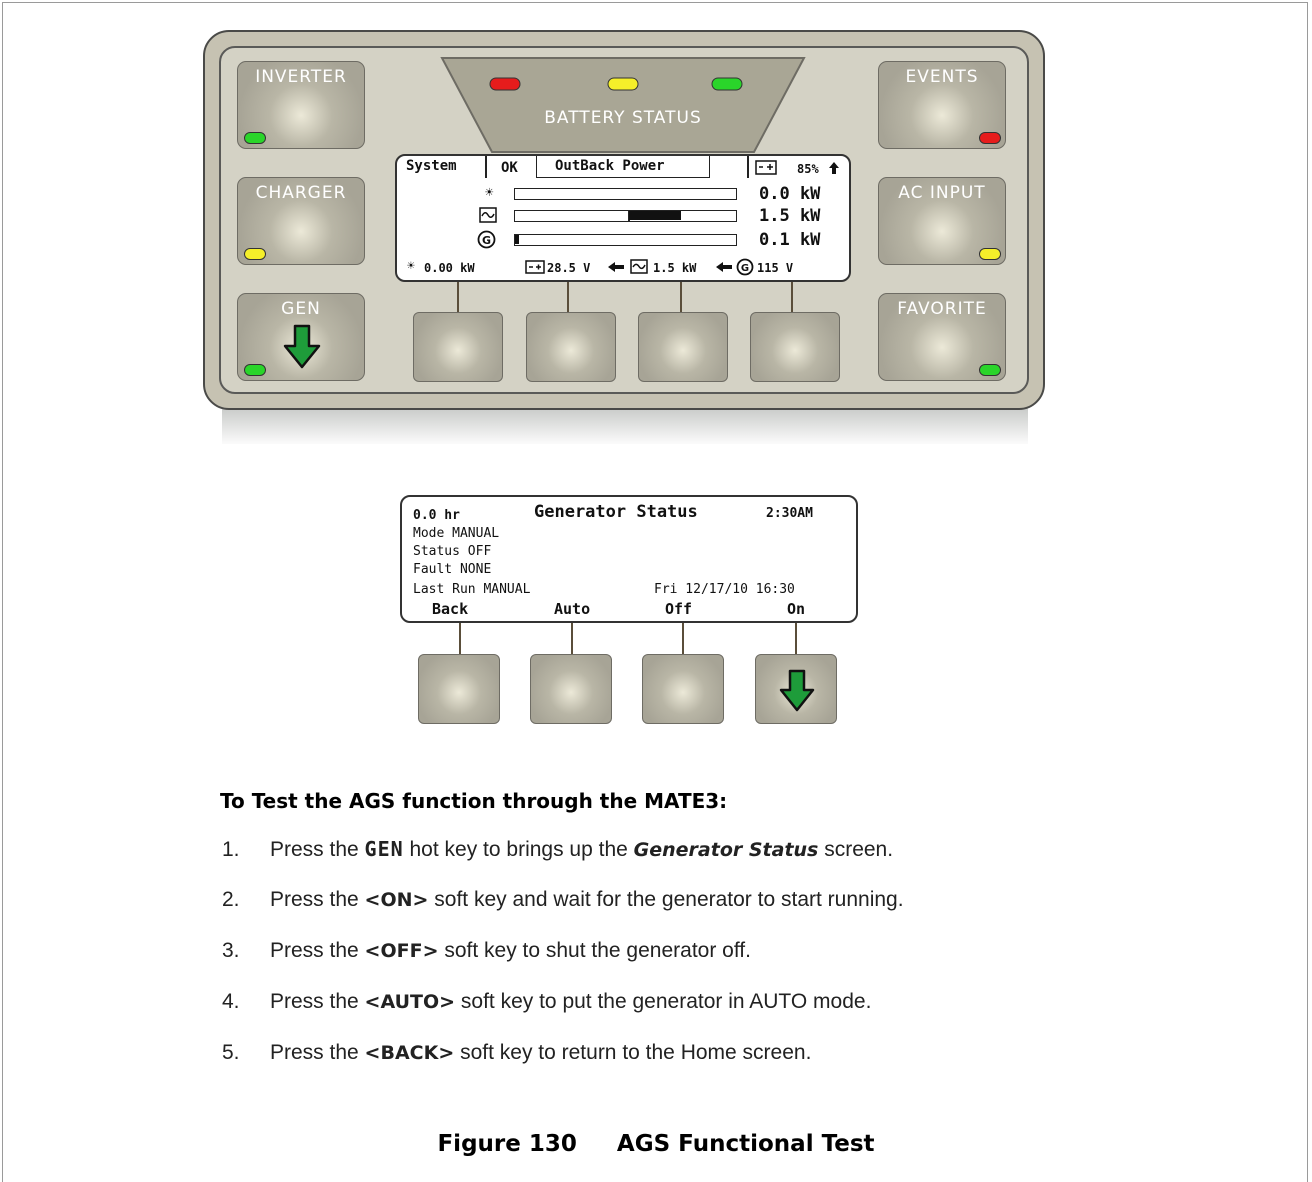 The image size is (1312, 1182). Describe the element at coordinates (942, 193) in the screenshot. I see `ac-input-label: AC INPUT` at that location.